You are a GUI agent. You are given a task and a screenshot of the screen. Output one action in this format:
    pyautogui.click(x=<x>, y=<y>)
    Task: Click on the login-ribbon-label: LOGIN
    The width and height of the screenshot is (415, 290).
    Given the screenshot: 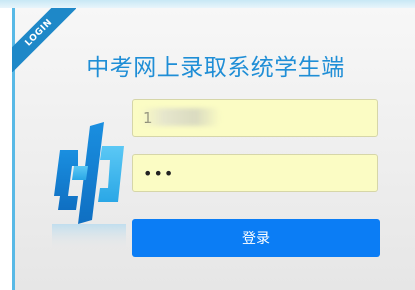 What is the action you would take?
    pyautogui.click(x=44, y=40)
    